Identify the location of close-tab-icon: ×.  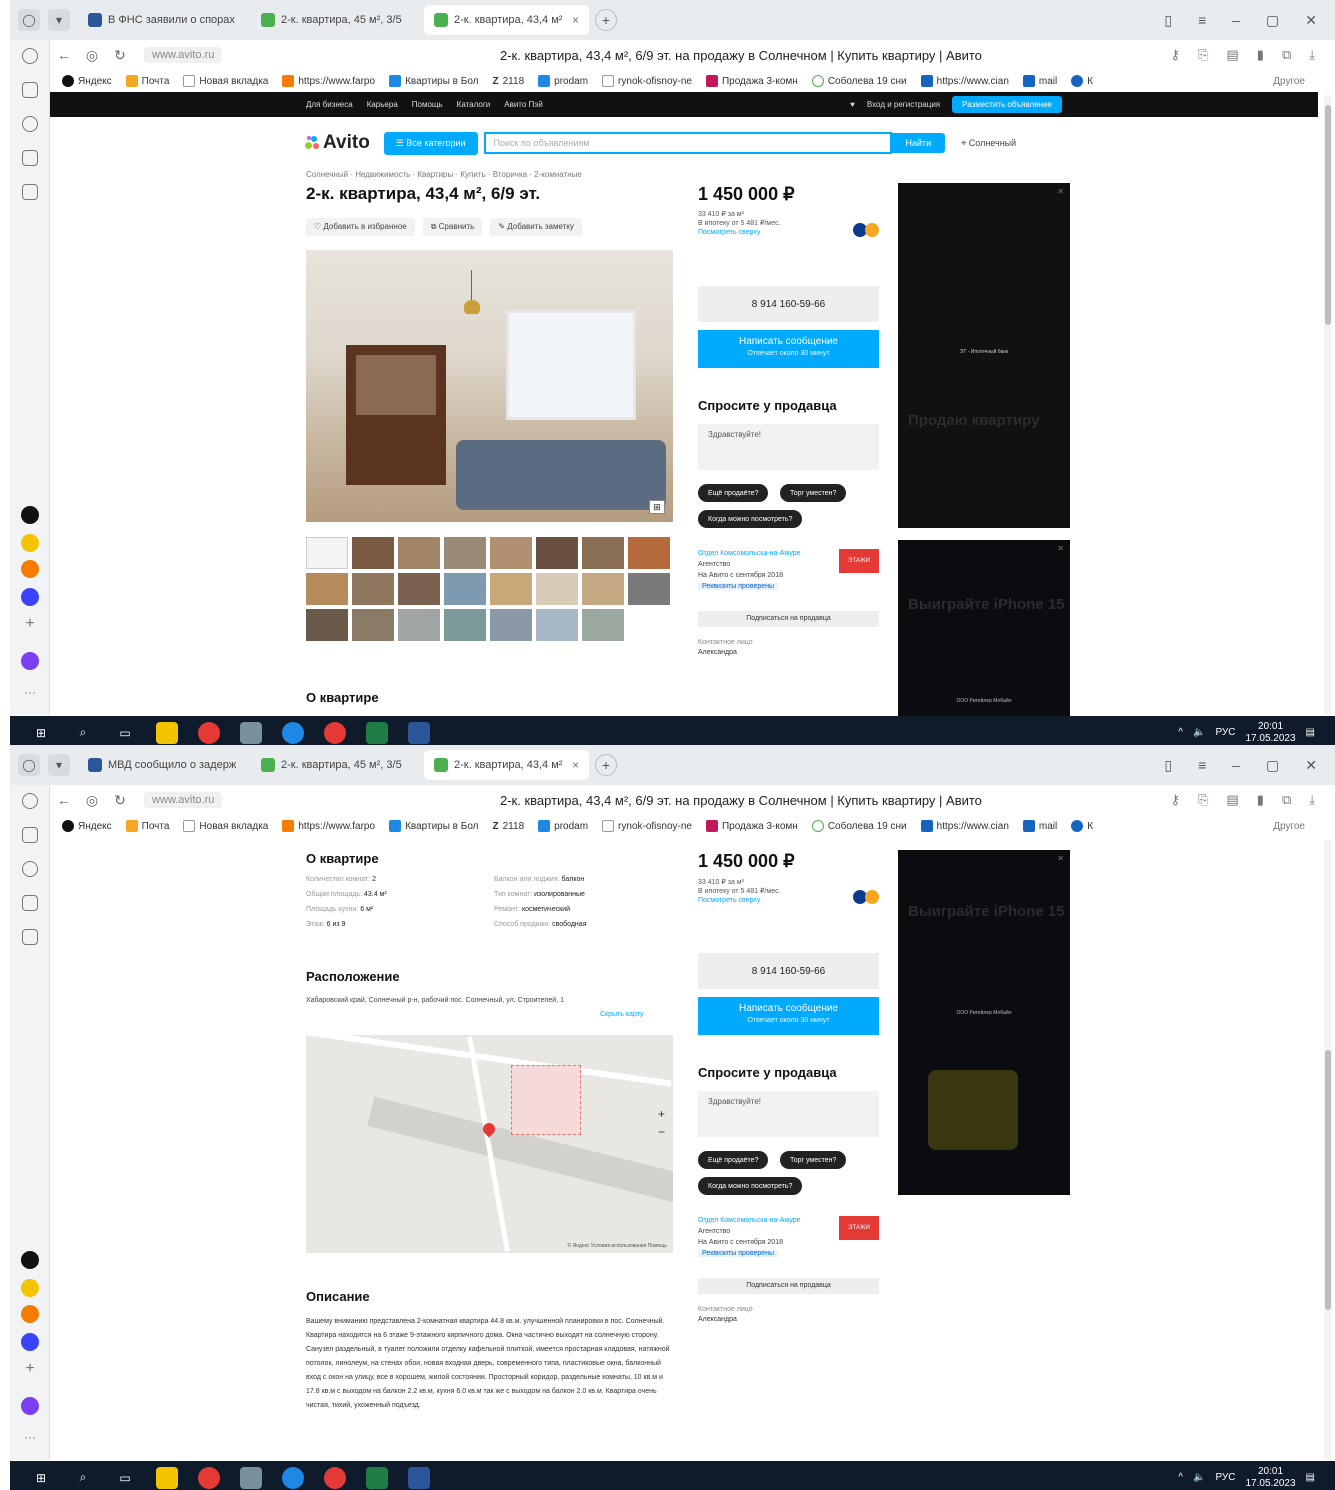
(575, 765).